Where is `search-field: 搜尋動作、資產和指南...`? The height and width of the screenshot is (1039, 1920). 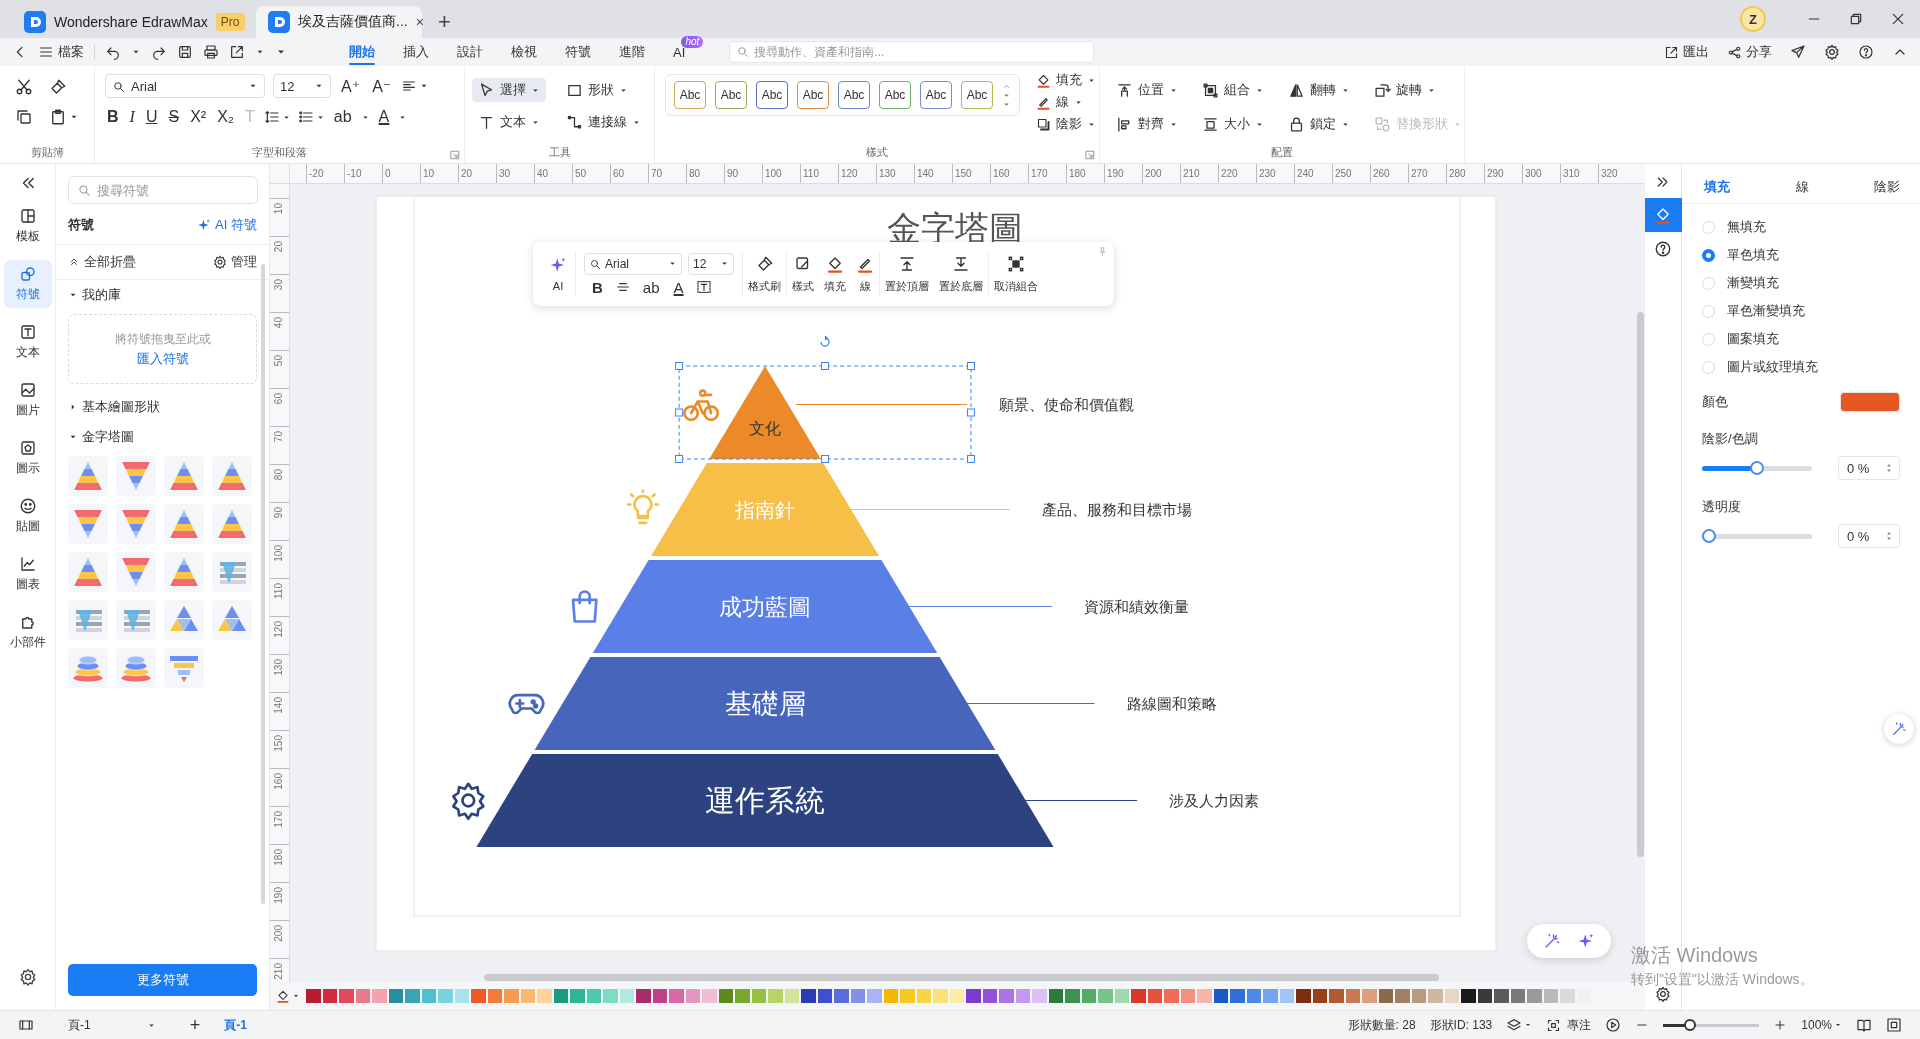 search-field: 搜尋動作、資產和指南... is located at coordinates (912, 52).